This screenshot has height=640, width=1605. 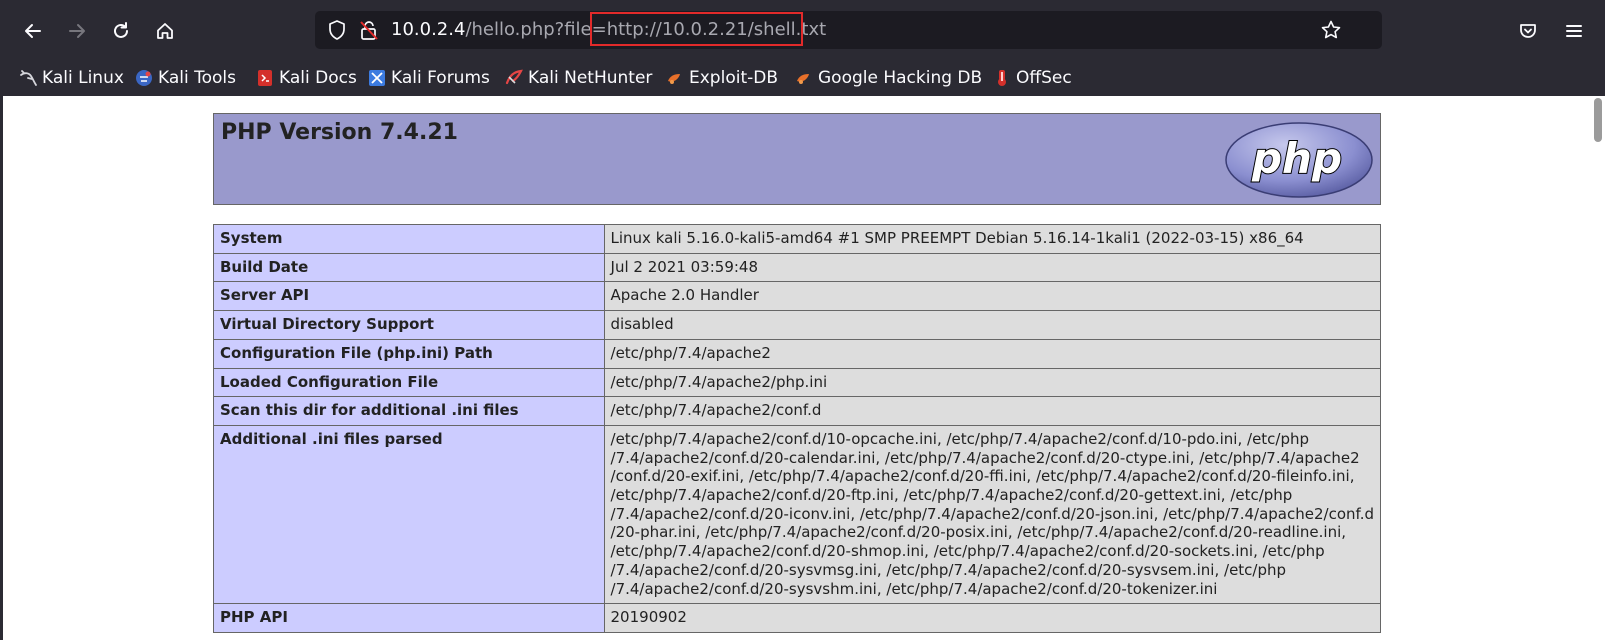 I want to click on ghdb-icon, so click(x=804, y=78).